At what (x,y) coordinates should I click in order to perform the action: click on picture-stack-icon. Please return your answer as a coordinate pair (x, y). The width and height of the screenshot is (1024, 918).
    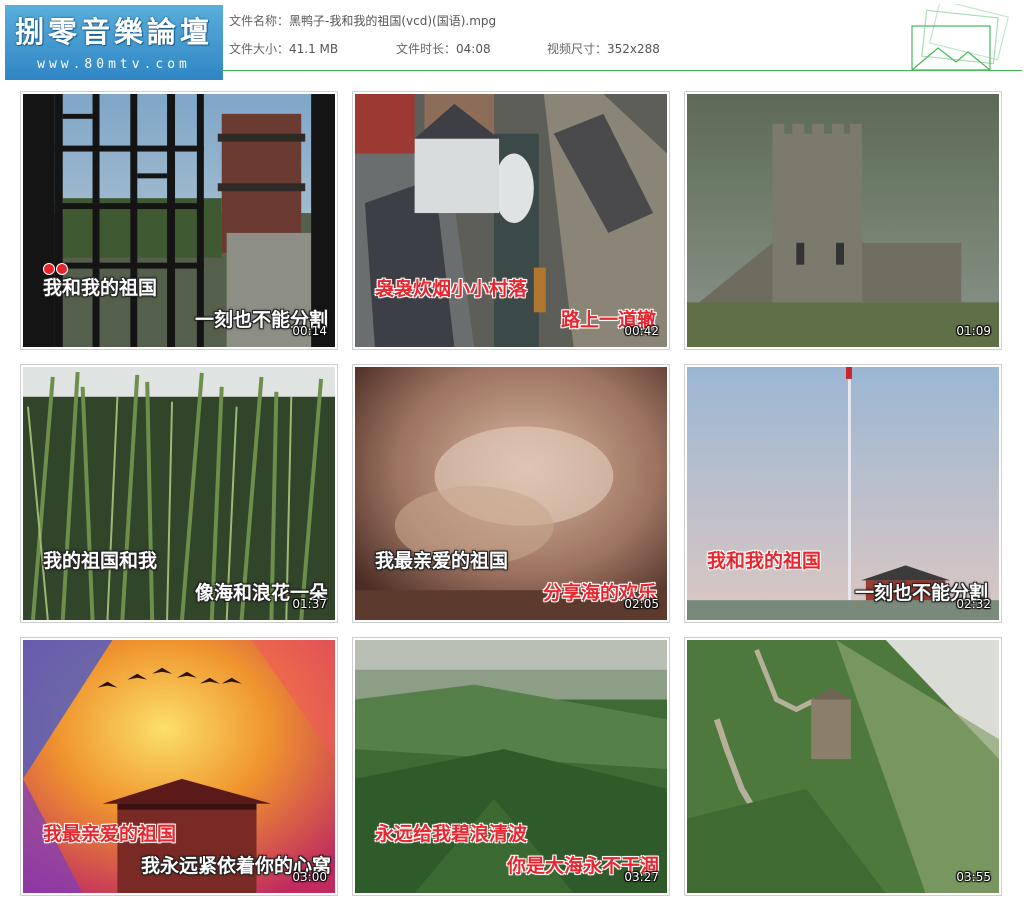
    Looking at the image, I should click on (960, 37).